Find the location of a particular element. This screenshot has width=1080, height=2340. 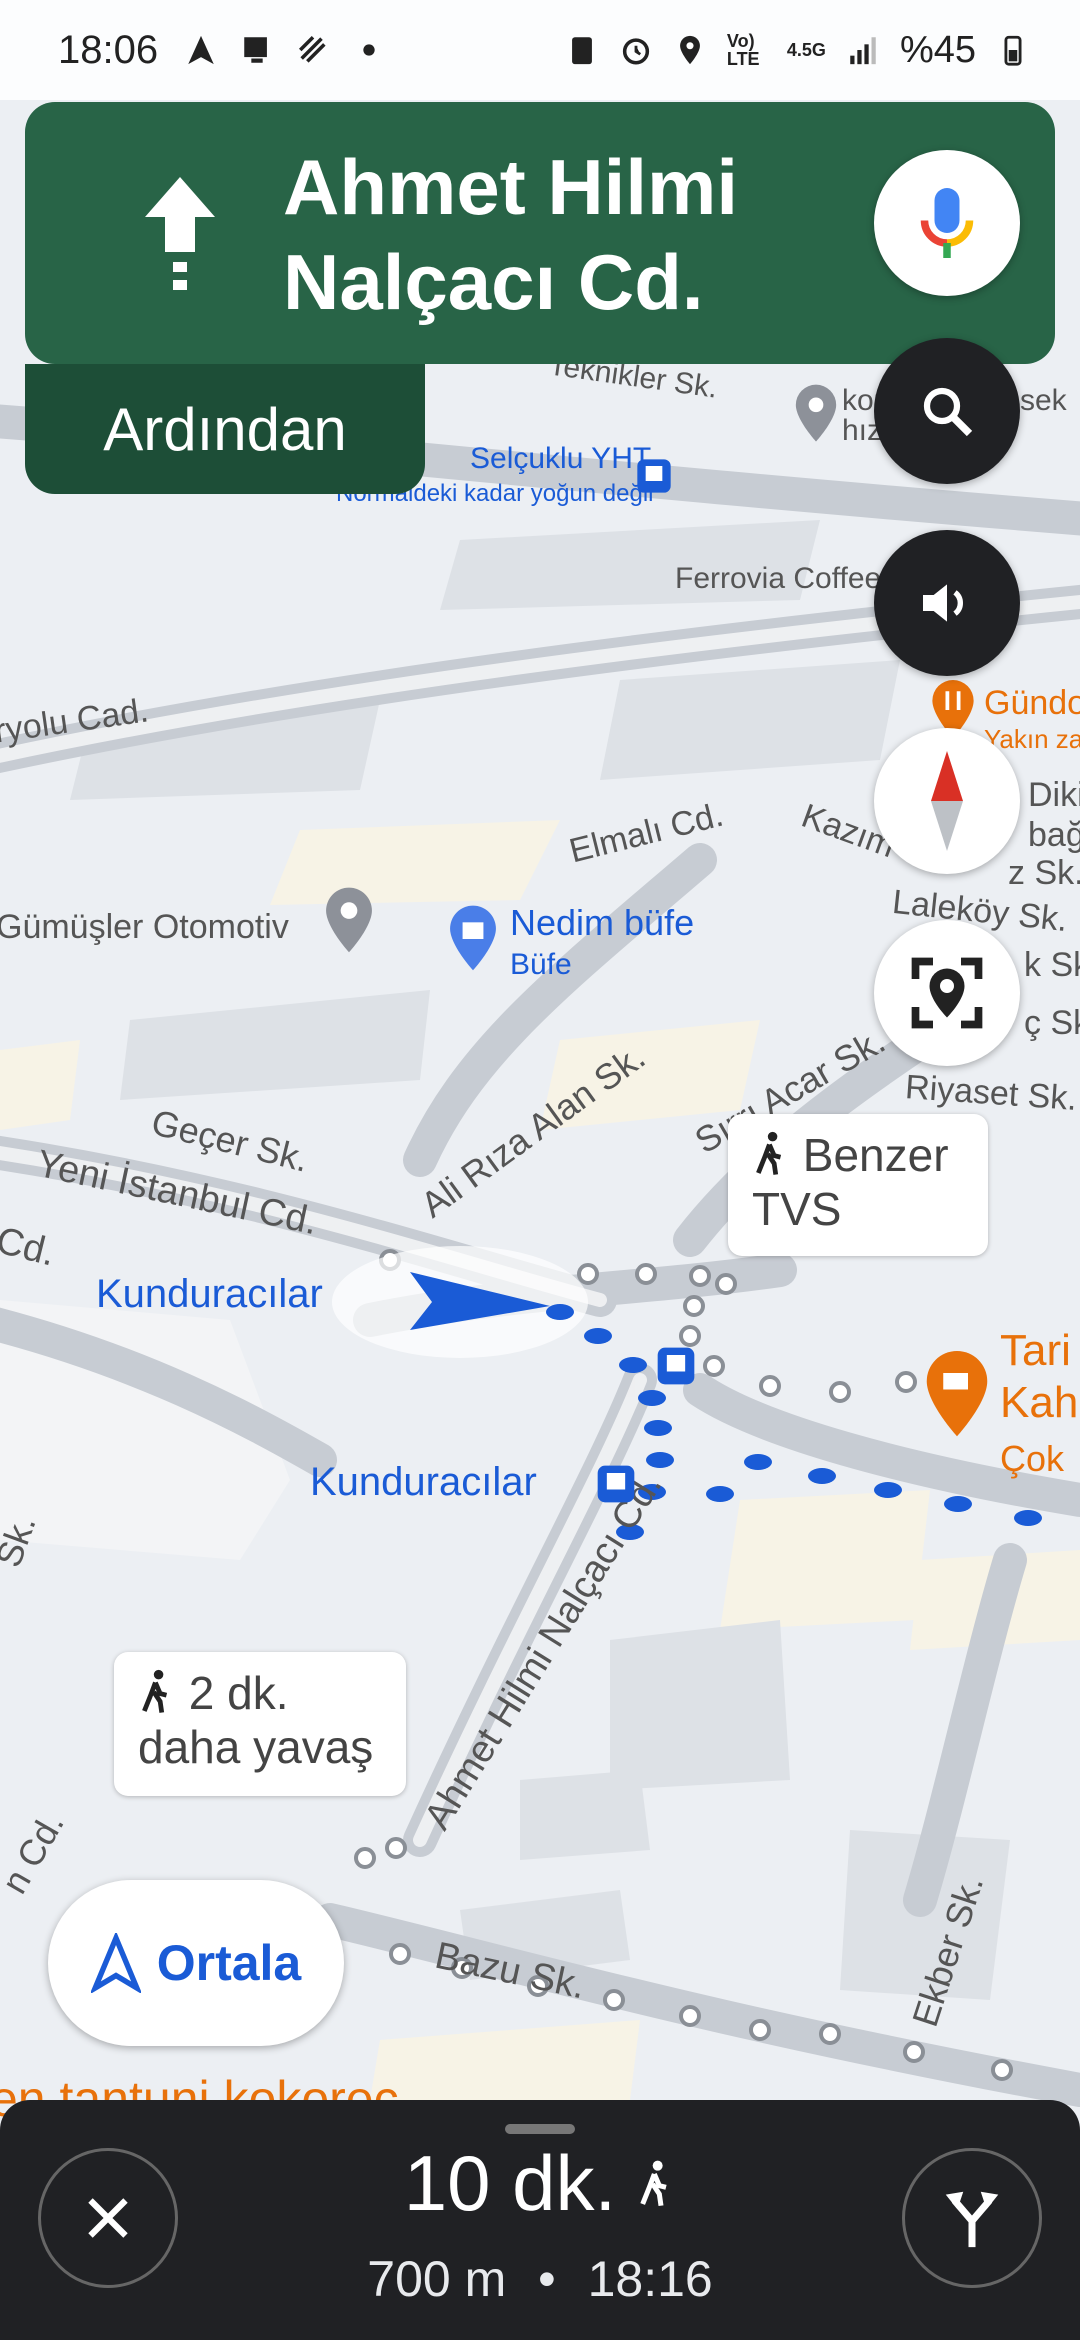

clipboard-icon is located at coordinates (581, 51).